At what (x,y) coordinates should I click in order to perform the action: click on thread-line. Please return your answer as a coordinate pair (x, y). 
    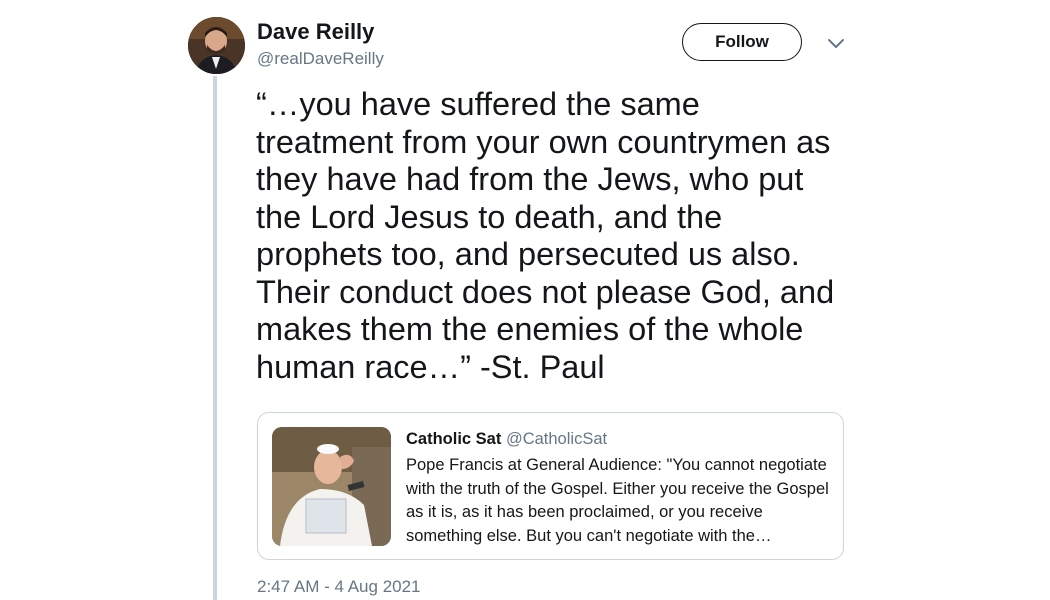
    Looking at the image, I should click on (215, 338).